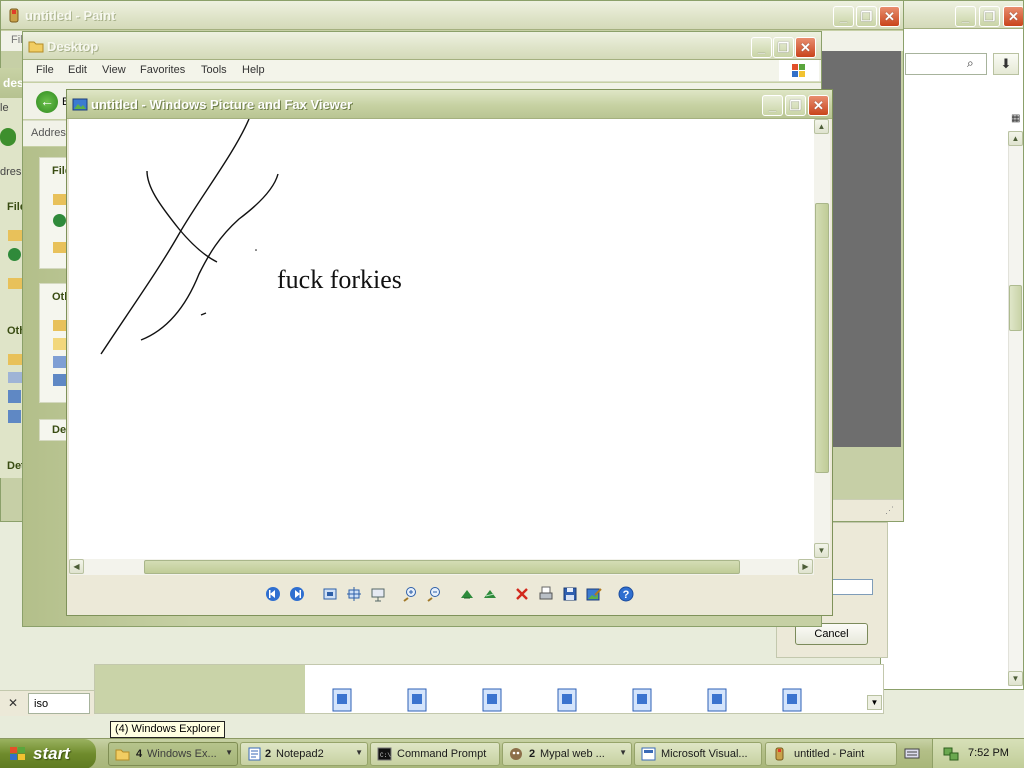 The height and width of the screenshot is (768, 1024). I want to click on actual-size-icon, so click(354, 594).